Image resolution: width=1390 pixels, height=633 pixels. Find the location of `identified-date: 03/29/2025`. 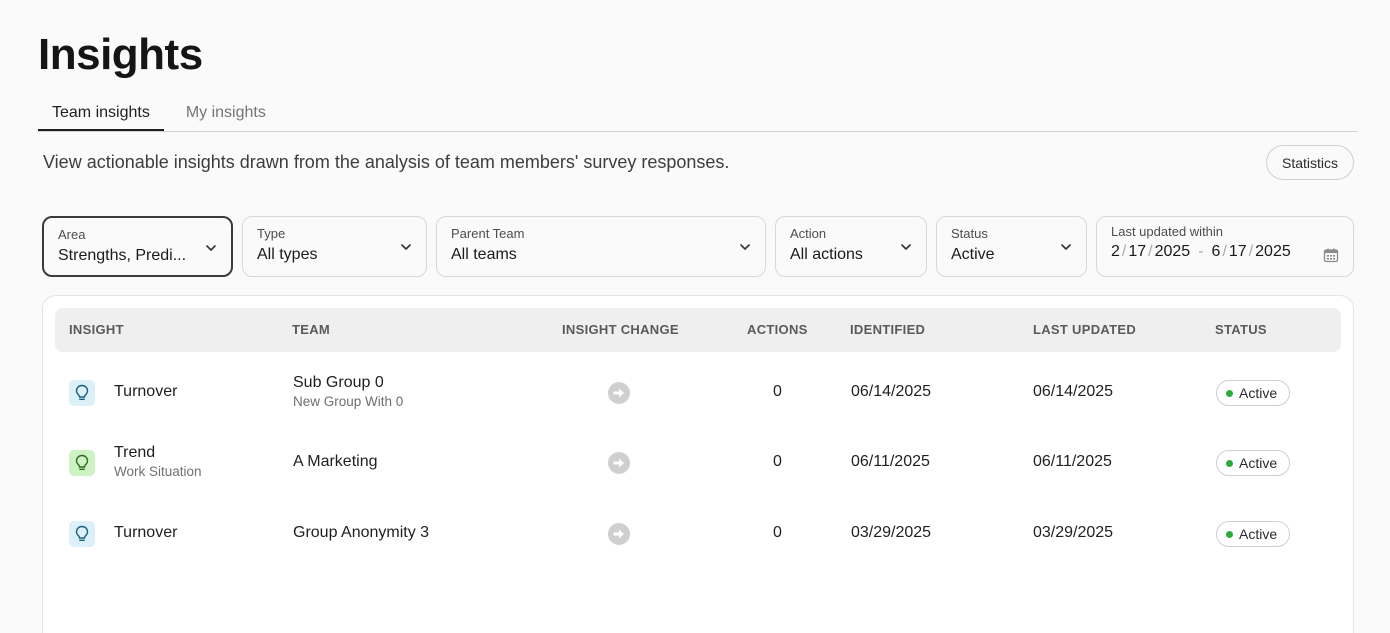

identified-date: 03/29/2025 is located at coordinates (891, 532).